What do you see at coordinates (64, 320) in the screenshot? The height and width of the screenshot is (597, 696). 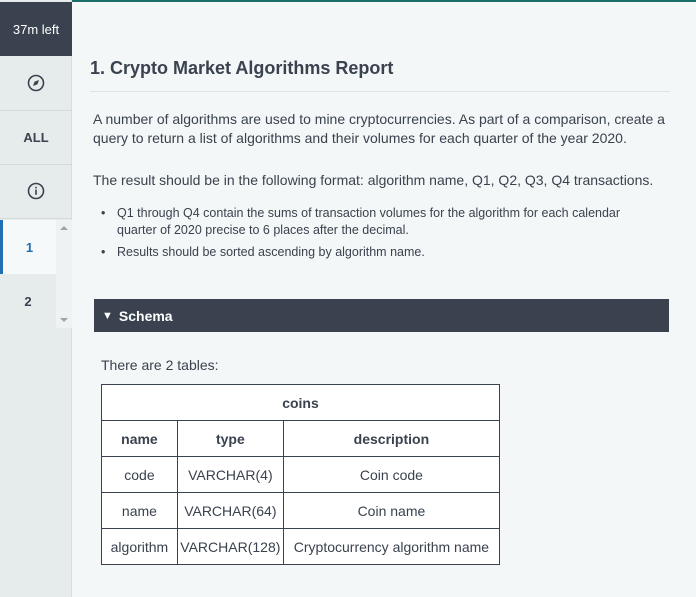 I see `scroll-down-arrow-icon` at bounding box center [64, 320].